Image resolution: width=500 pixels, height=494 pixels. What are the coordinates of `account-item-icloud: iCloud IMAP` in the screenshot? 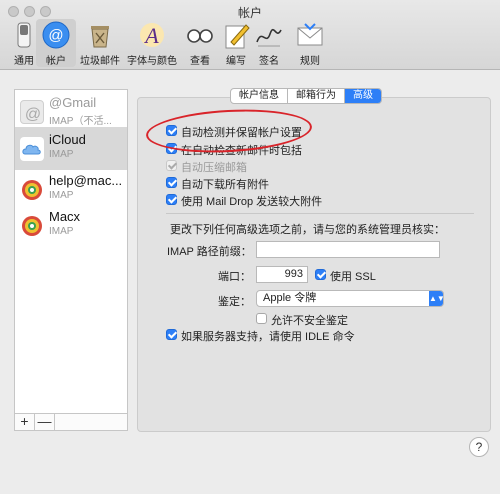 It's located at (71, 148).